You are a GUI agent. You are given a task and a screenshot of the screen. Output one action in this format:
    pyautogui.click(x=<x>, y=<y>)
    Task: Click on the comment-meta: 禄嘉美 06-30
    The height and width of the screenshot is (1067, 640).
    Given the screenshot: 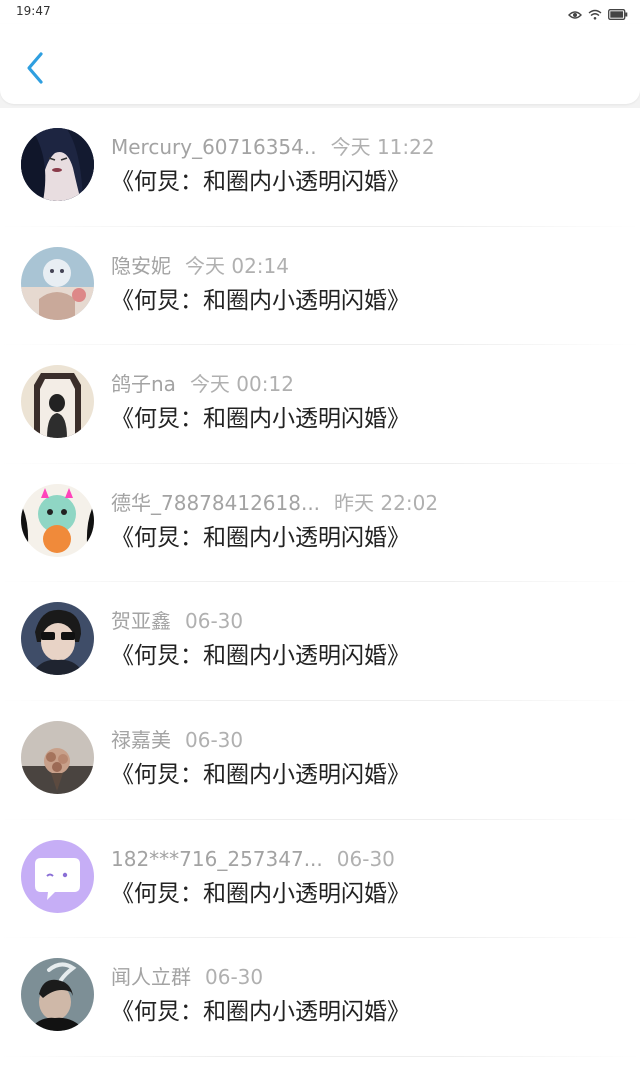 What is the action you would take?
    pyautogui.click(x=177, y=740)
    